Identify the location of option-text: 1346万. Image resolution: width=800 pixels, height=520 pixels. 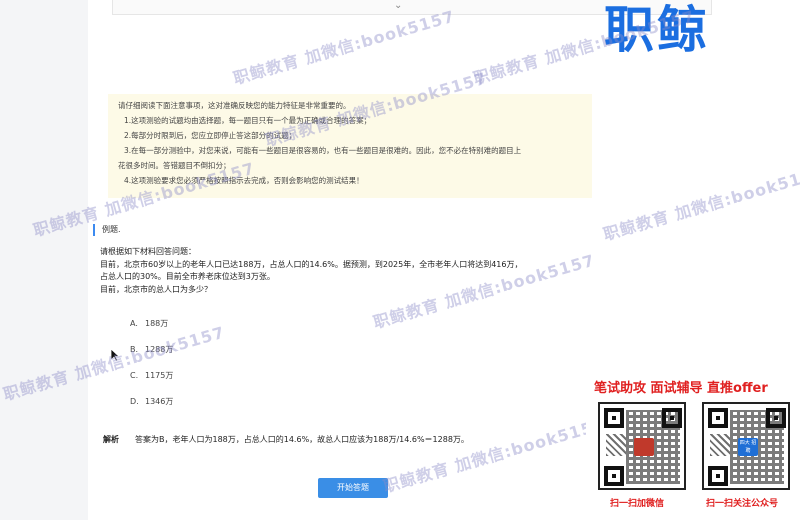
(159, 401).